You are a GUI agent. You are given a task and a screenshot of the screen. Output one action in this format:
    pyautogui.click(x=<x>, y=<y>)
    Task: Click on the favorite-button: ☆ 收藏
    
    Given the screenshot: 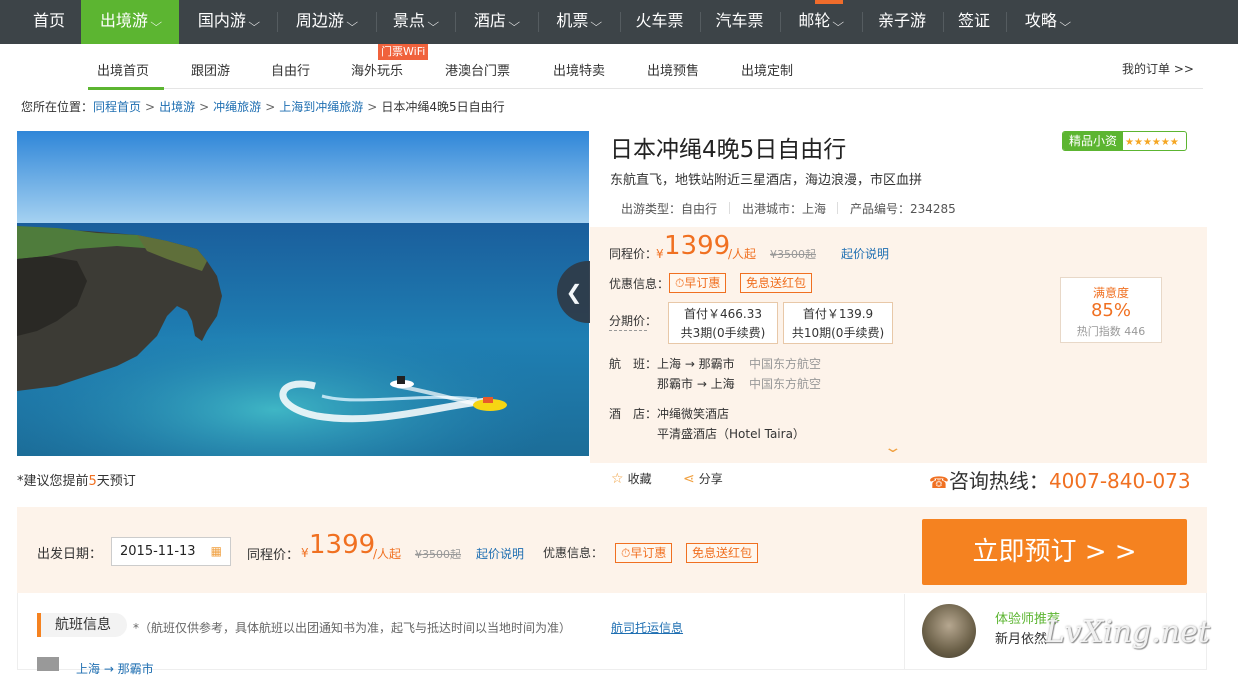 What is the action you would take?
    pyautogui.click(x=631, y=478)
    